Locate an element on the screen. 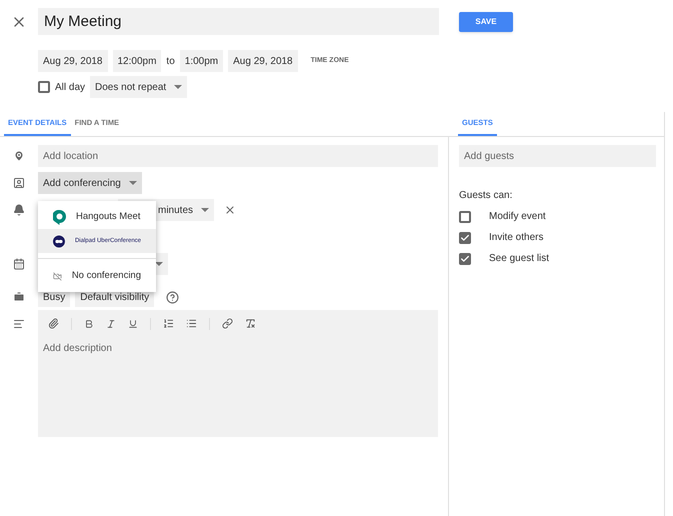 The image size is (673, 516). close-icon is located at coordinates (230, 210).